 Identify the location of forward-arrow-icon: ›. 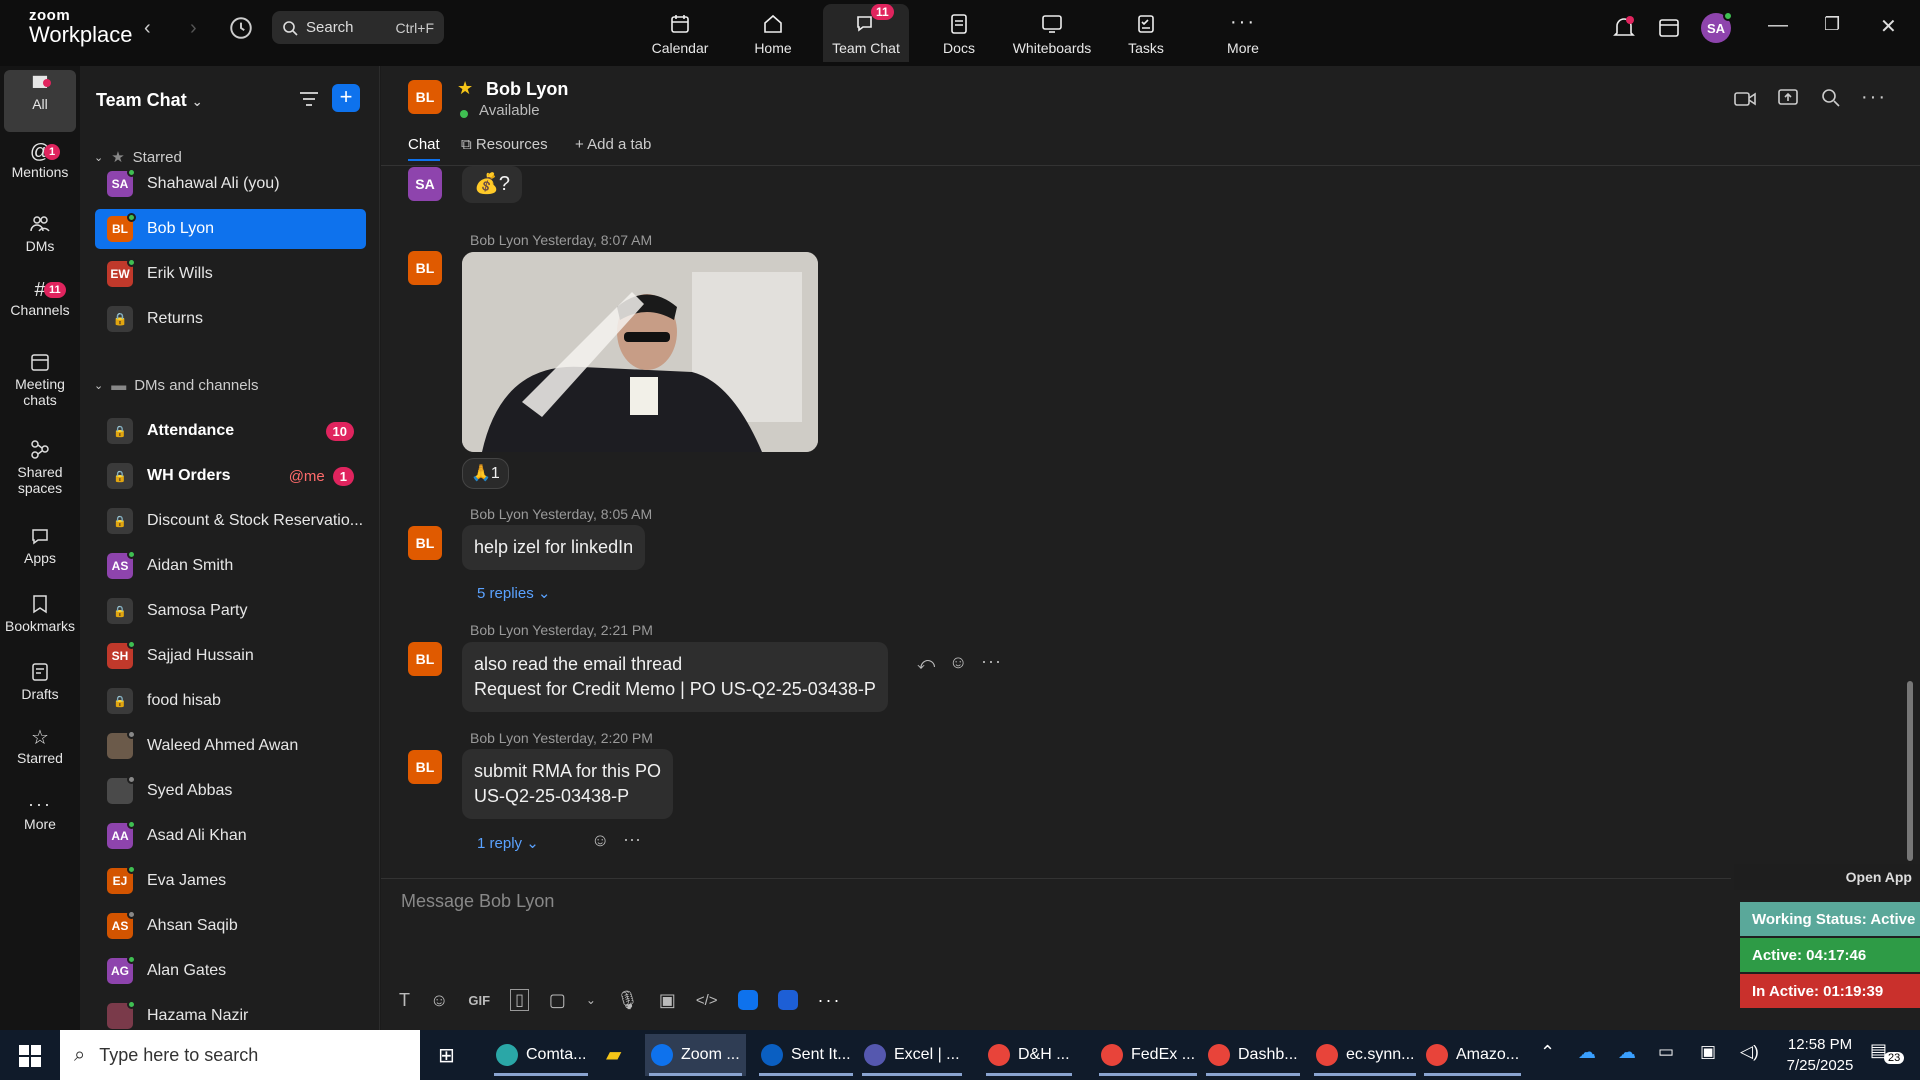
(193, 28).